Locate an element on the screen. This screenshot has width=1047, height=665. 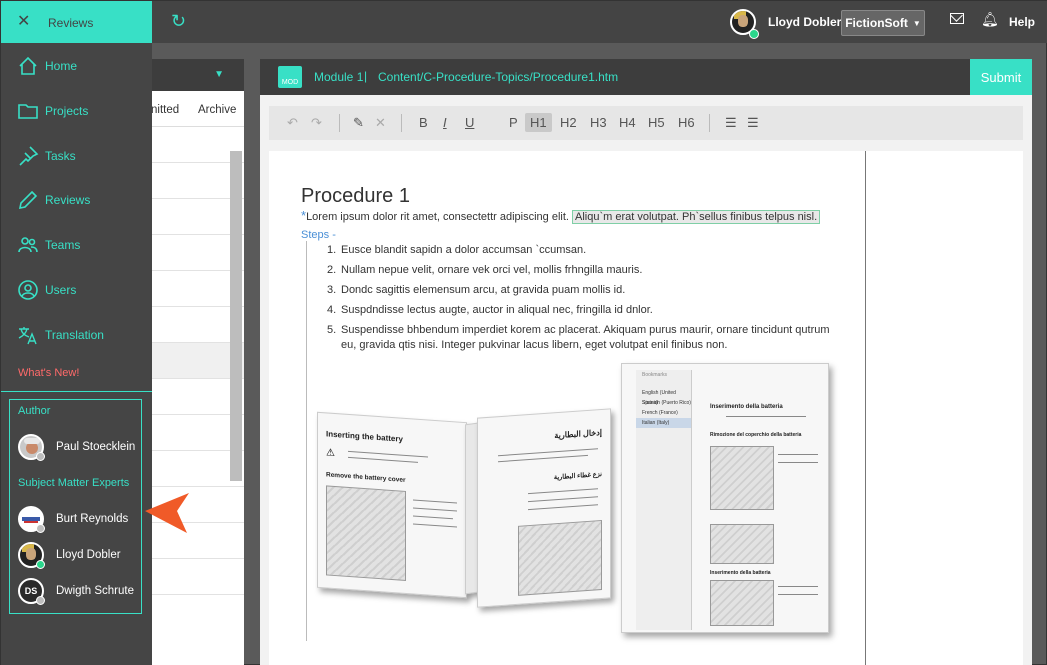
close-icon: ✕ is located at coordinates (23, 21).